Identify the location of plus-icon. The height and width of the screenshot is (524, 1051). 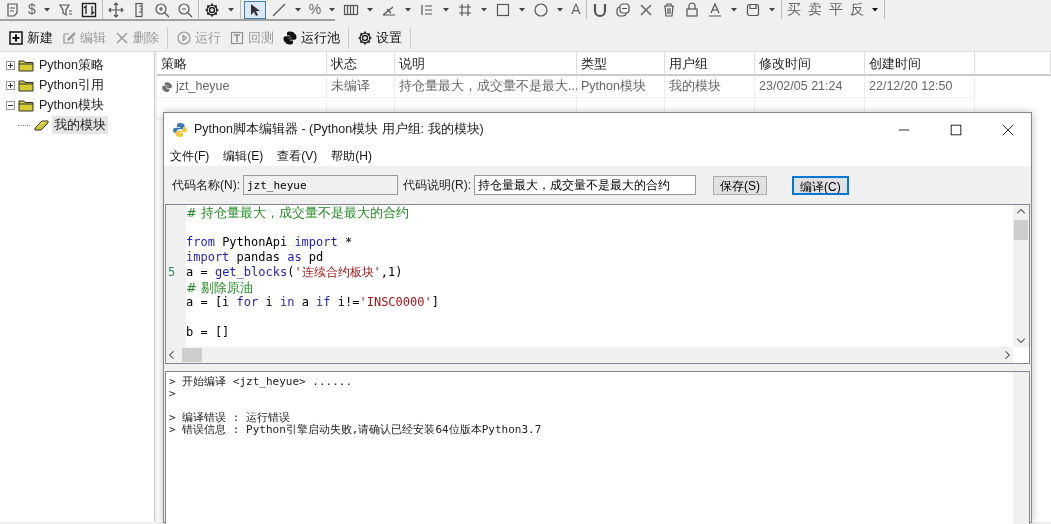
(16, 37).